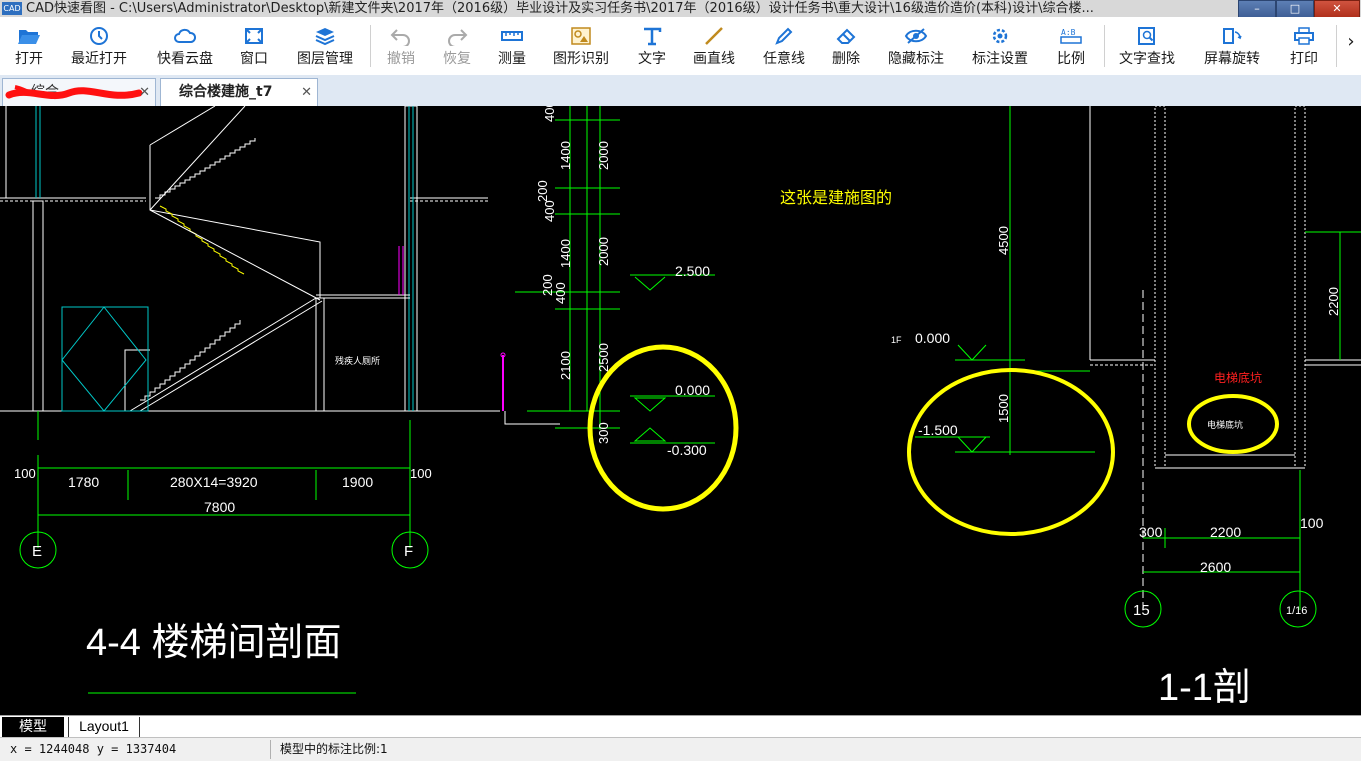 Image resolution: width=1361 pixels, height=761 pixels. What do you see at coordinates (1257, 9) in the screenshot?
I see `minimize-button: –` at bounding box center [1257, 9].